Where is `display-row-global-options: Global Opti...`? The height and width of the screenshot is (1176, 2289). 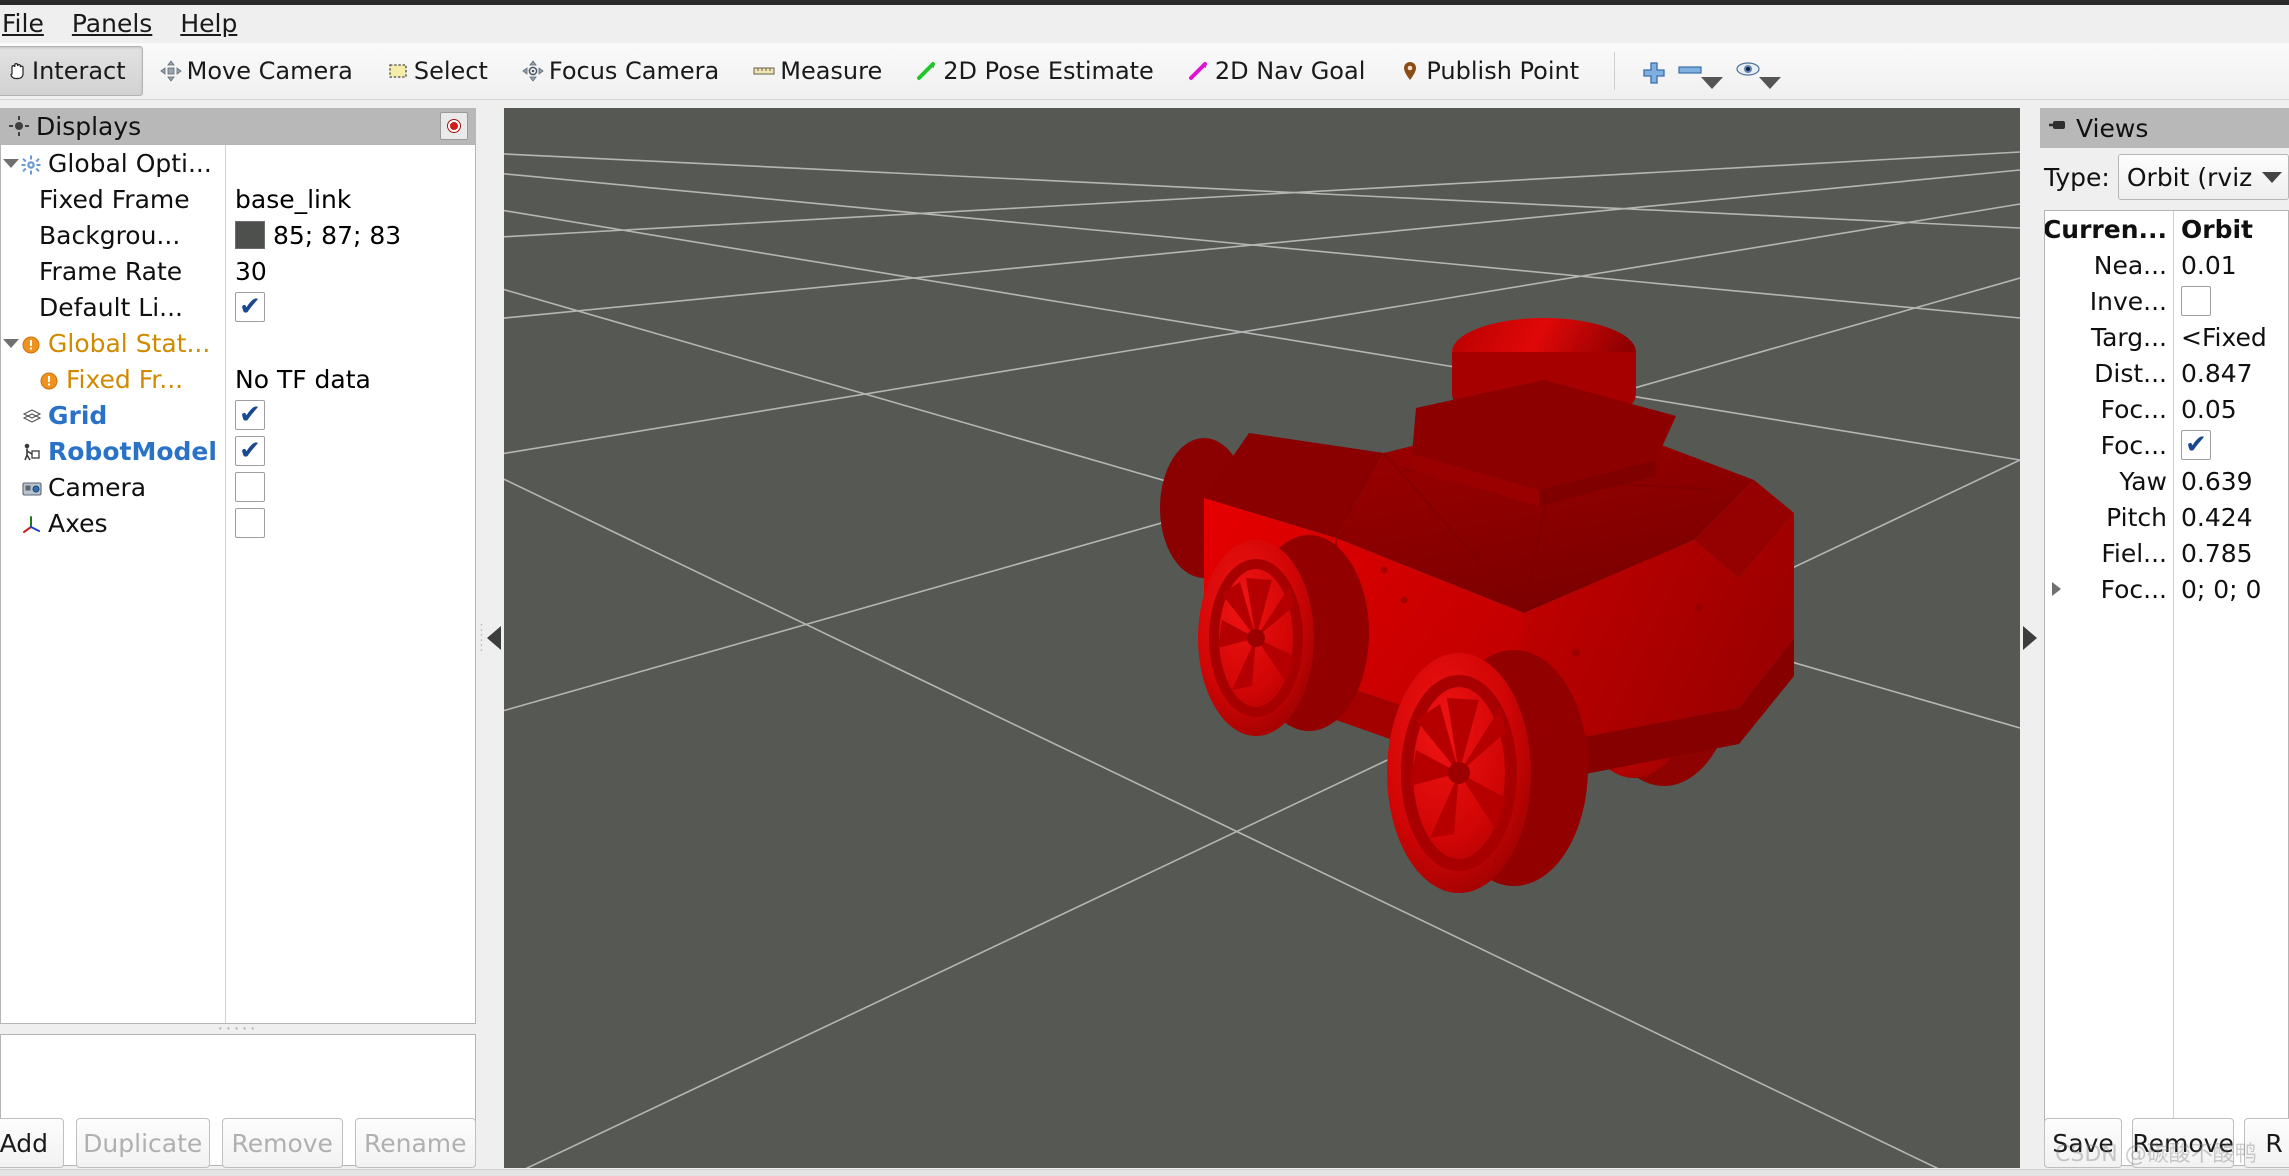 display-row-global-options: Global Opti... is located at coordinates (238, 163).